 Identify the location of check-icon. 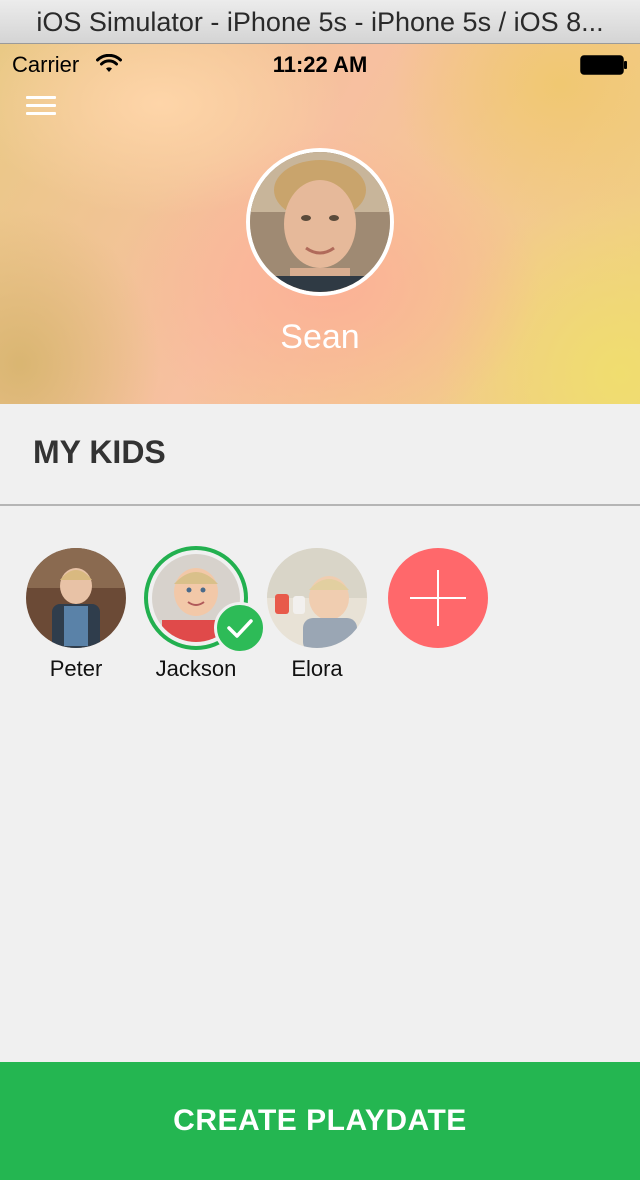
(240, 628).